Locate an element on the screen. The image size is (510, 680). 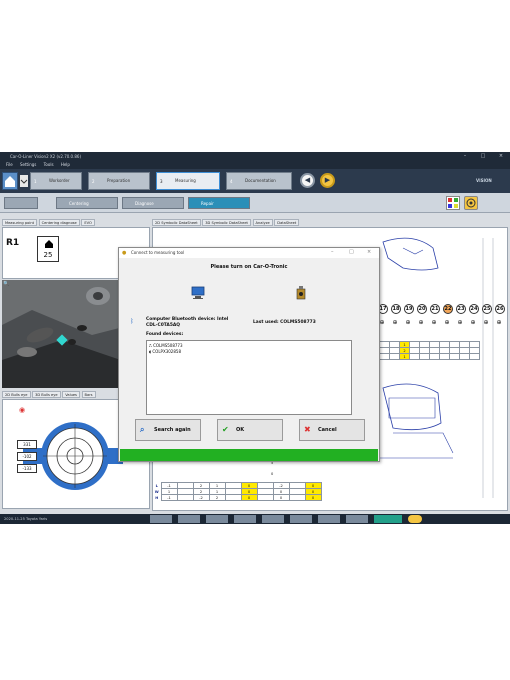
confirm-arrow-button is located at coordinates (388, 519).